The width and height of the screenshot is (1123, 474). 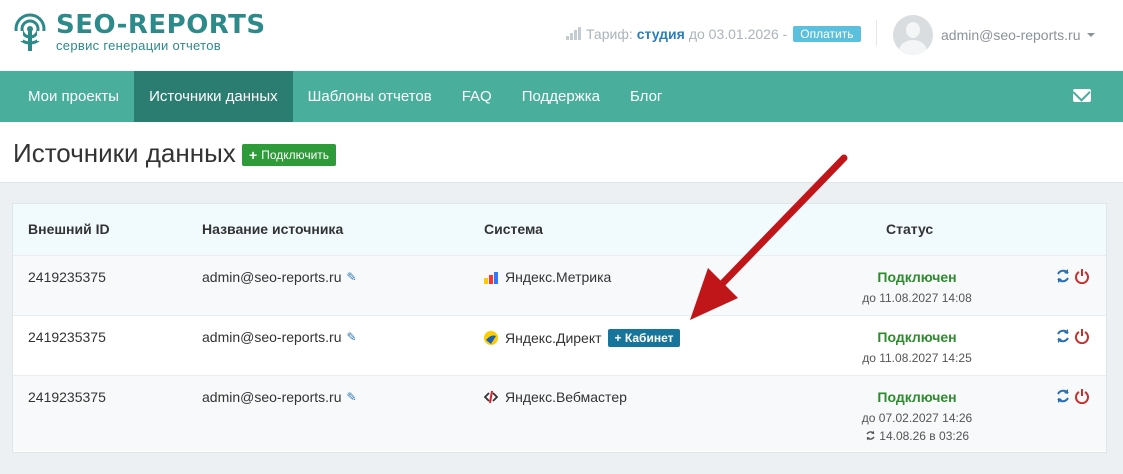 What do you see at coordinates (917, 347) in the screenshot?
I see `status: Подключен до 11.08.2027 14:25` at bounding box center [917, 347].